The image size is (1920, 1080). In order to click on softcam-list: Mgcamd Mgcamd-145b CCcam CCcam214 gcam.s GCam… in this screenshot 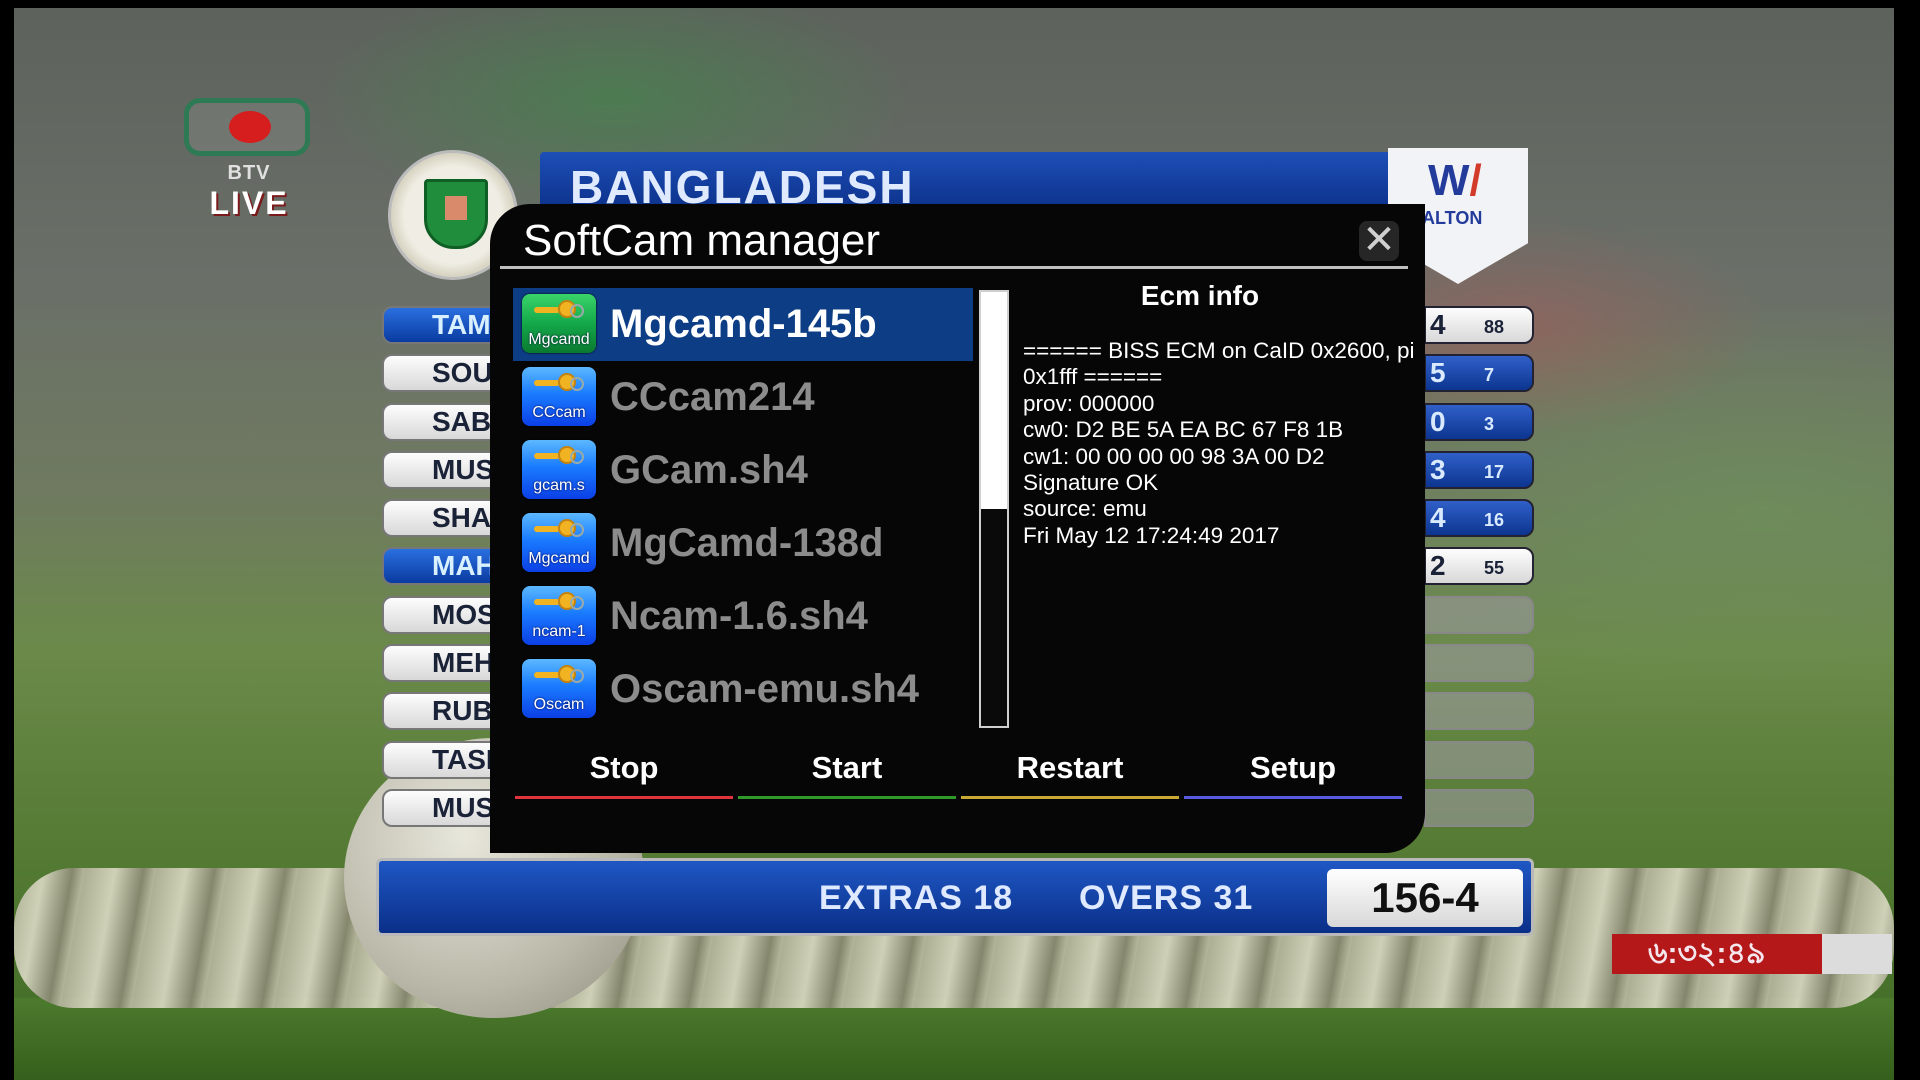, I will do `click(743, 507)`.